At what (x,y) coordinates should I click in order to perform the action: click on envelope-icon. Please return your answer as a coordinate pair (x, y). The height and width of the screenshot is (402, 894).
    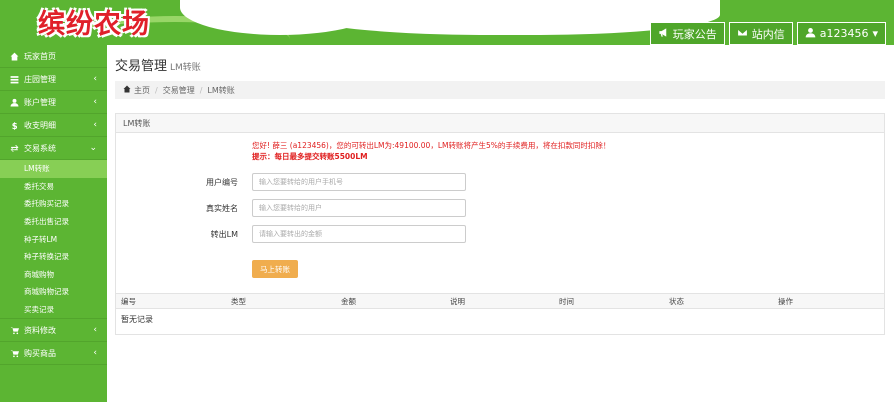
    Looking at the image, I should click on (742, 34).